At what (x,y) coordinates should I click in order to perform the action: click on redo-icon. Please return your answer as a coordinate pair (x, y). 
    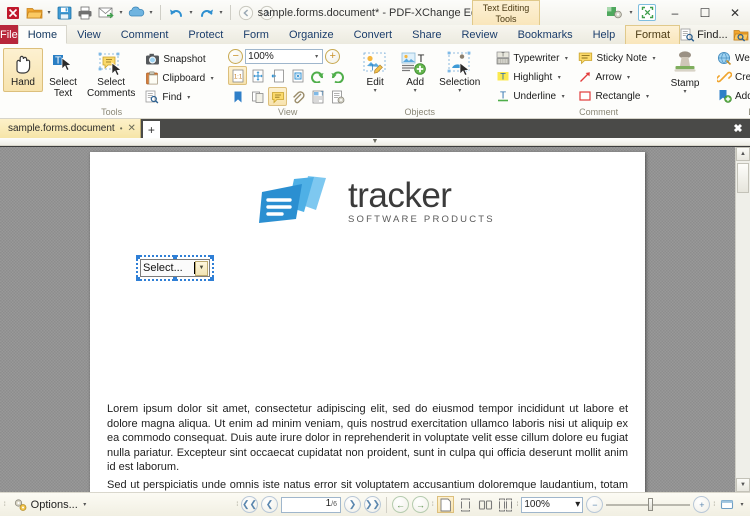
    Looking at the image, I should click on (206, 13).